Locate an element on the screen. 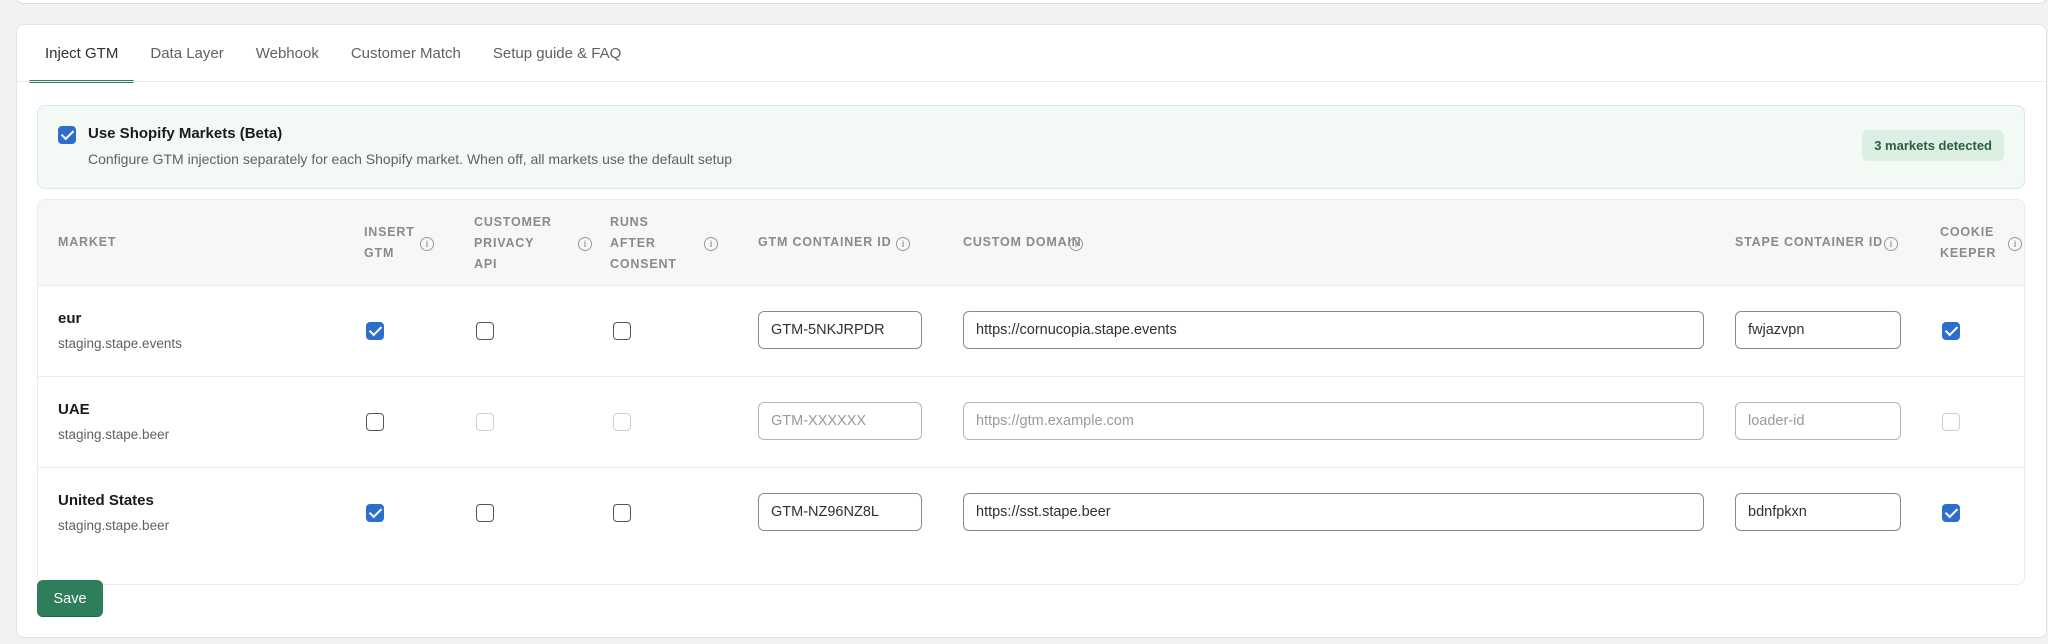  market-name: United States is located at coordinates (106, 500).